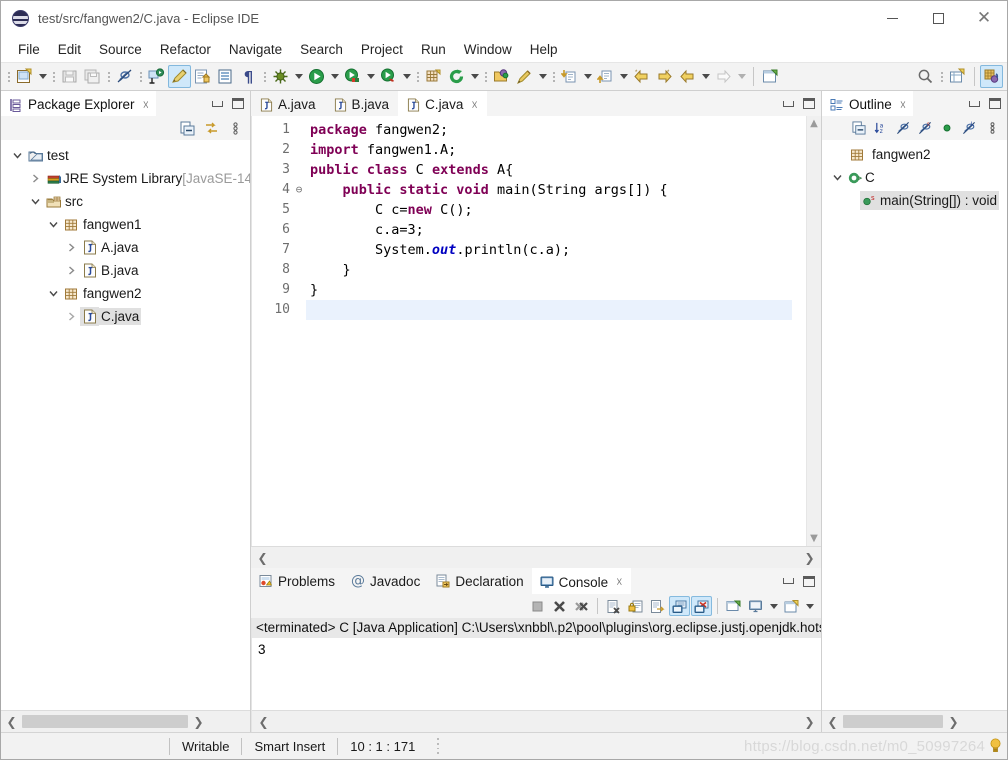 This screenshot has height=760, width=1008. I want to click on previous-annotation-dropdown, so click(623, 76).